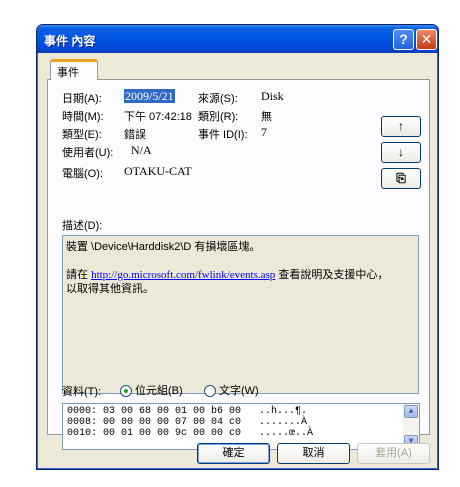  I want to click on description-label: 描述(D):, so click(82, 226).